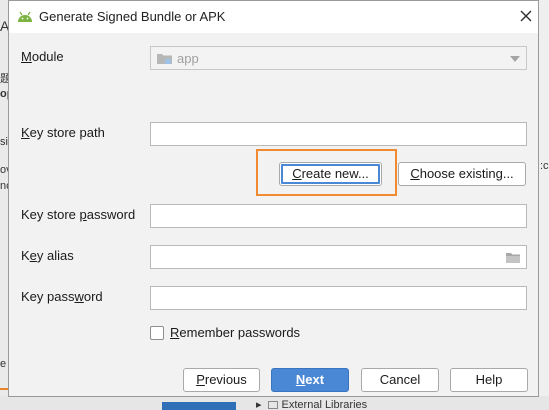  I want to click on ide-selected-tab, so click(199, 406).